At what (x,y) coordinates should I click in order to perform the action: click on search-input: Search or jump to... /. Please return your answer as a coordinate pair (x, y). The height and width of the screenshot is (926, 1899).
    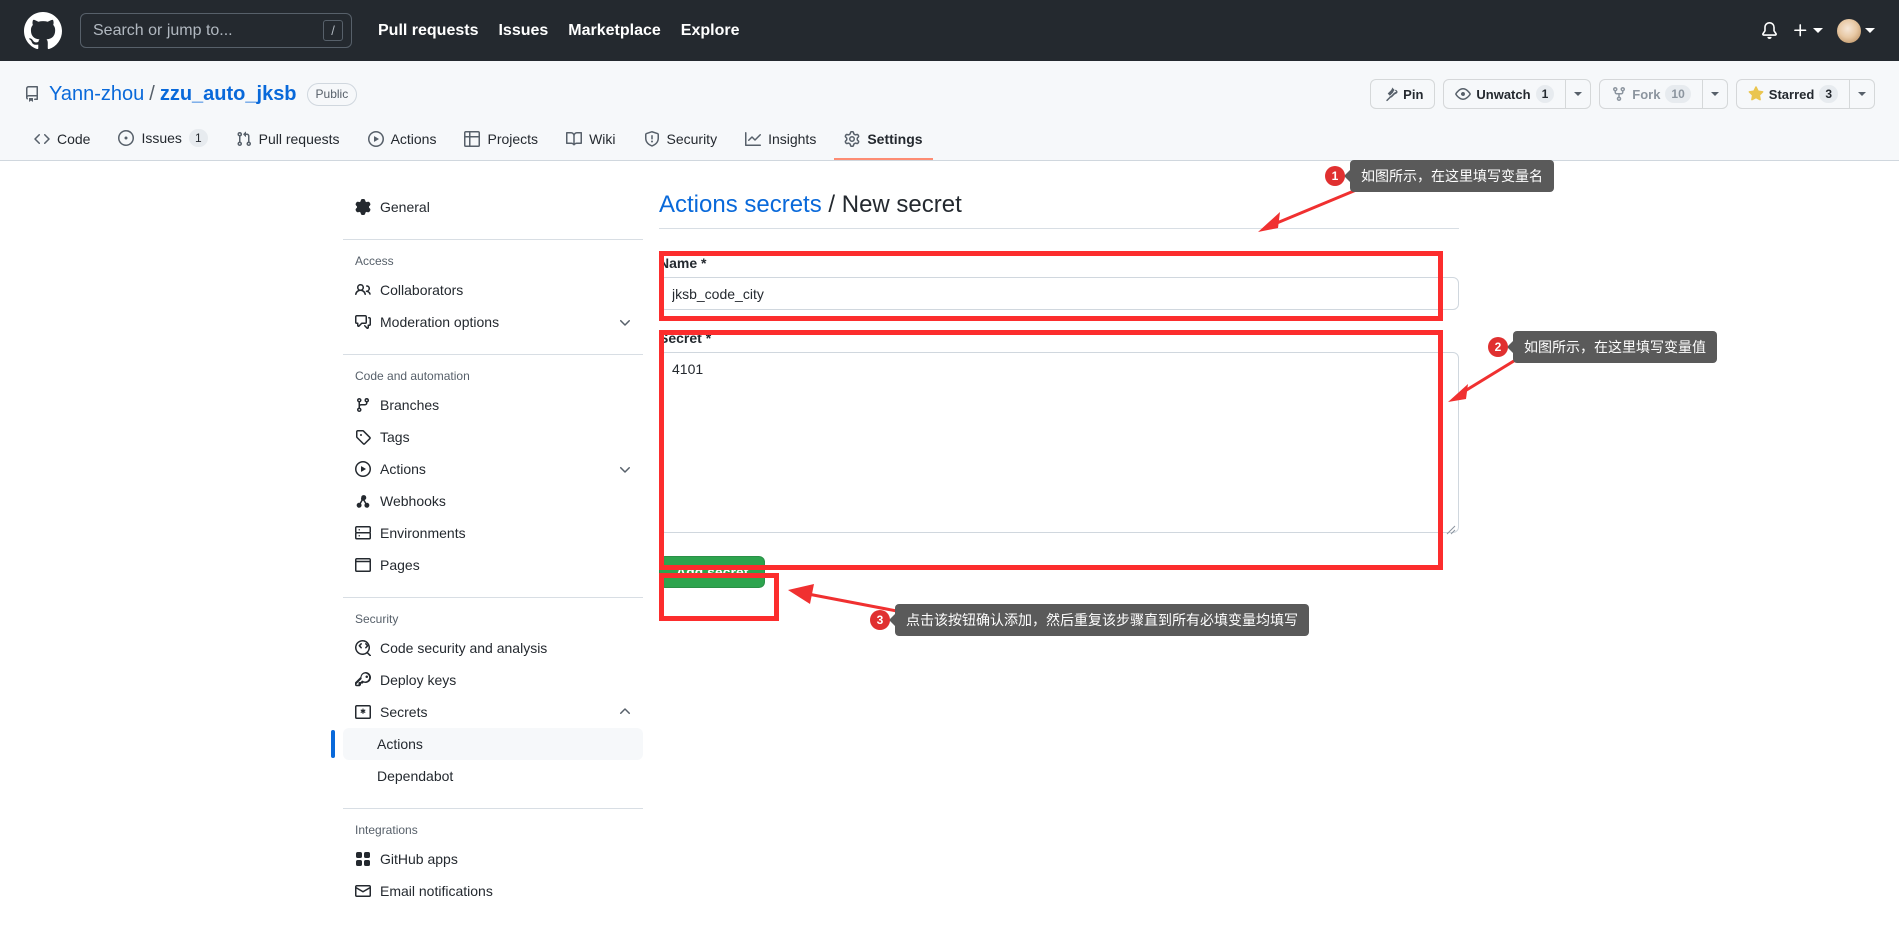
    Looking at the image, I should click on (216, 30).